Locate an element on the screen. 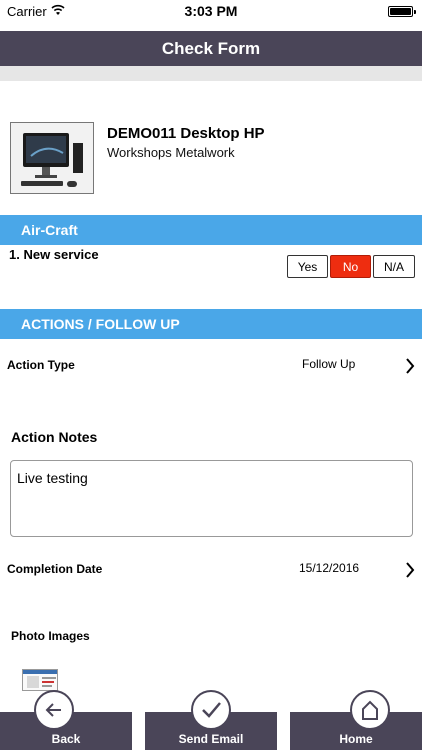 This screenshot has height=750, width=422. asset-image is located at coordinates (52, 158).